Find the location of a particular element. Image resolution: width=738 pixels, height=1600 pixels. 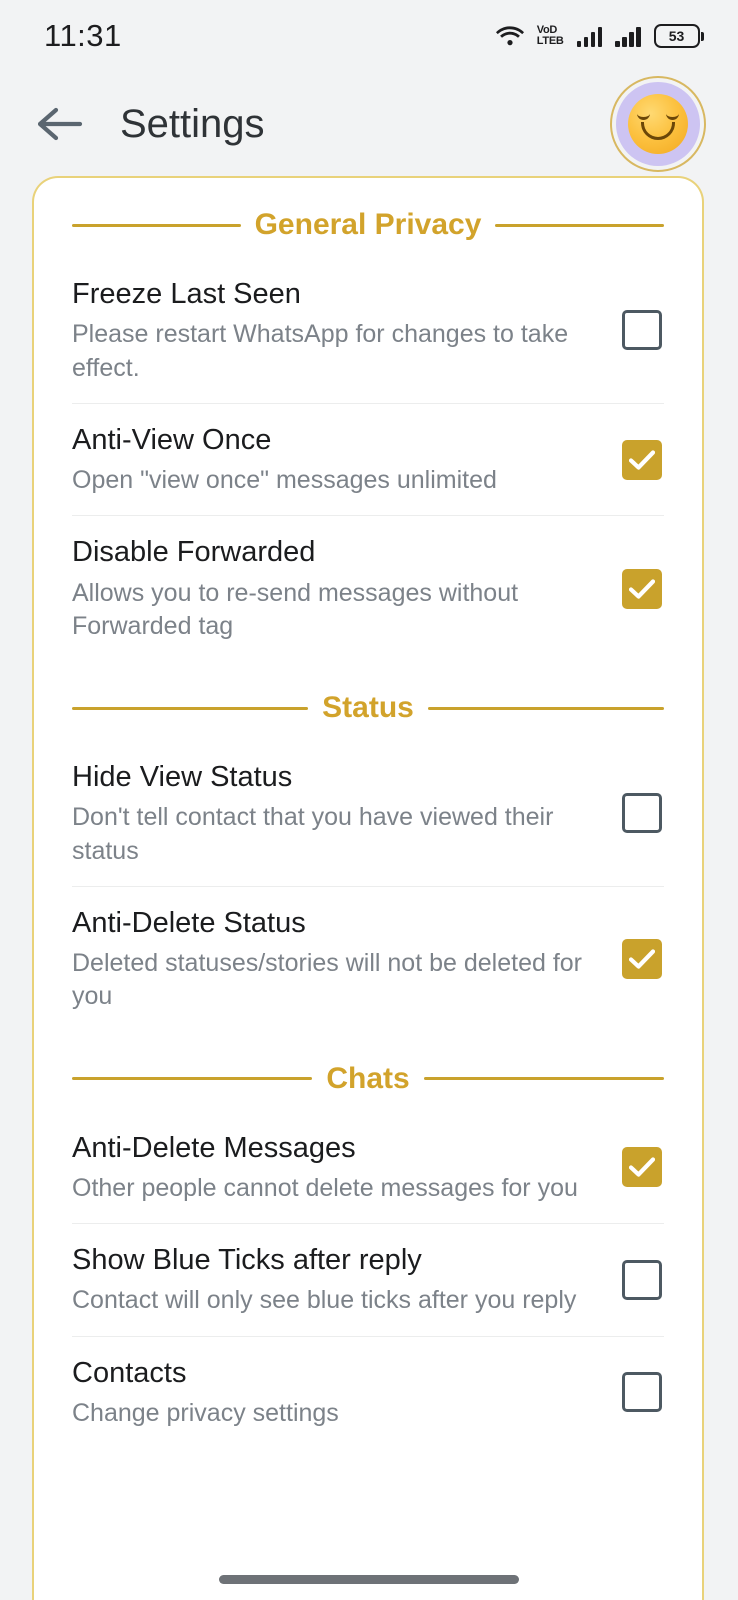

smiling-face-icon is located at coordinates (658, 124).